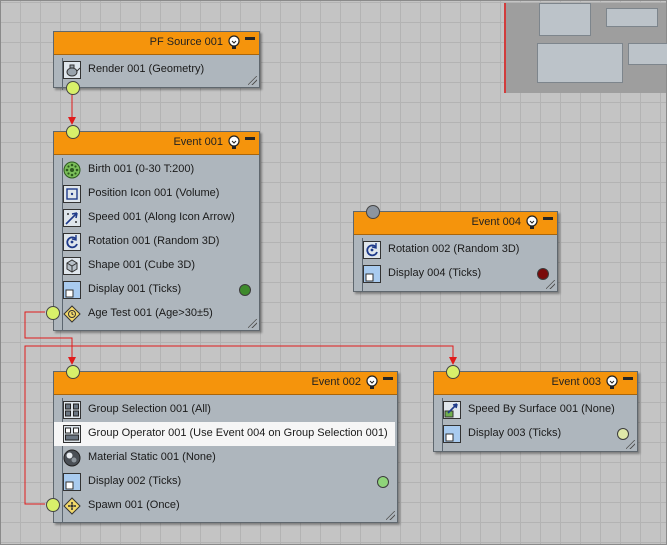  What do you see at coordinates (135, 289) in the screenshot?
I see `operator-label: Display 001 (Ticks)` at bounding box center [135, 289].